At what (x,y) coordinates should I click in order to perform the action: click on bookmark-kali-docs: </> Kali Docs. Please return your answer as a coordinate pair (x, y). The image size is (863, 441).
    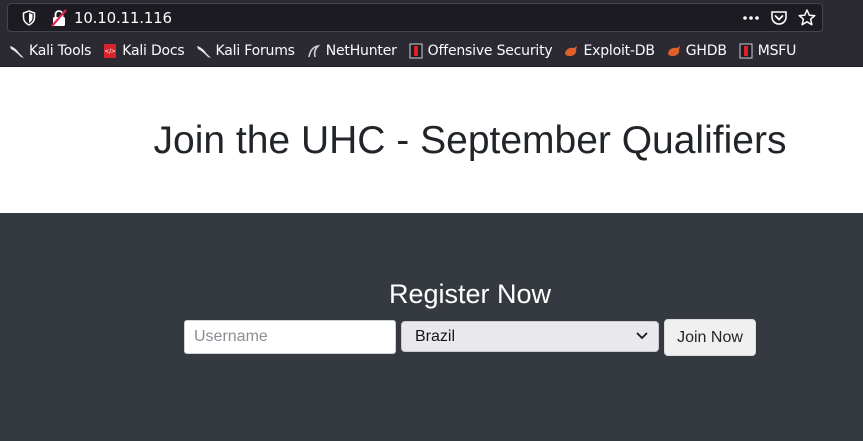
    Looking at the image, I should click on (143, 51).